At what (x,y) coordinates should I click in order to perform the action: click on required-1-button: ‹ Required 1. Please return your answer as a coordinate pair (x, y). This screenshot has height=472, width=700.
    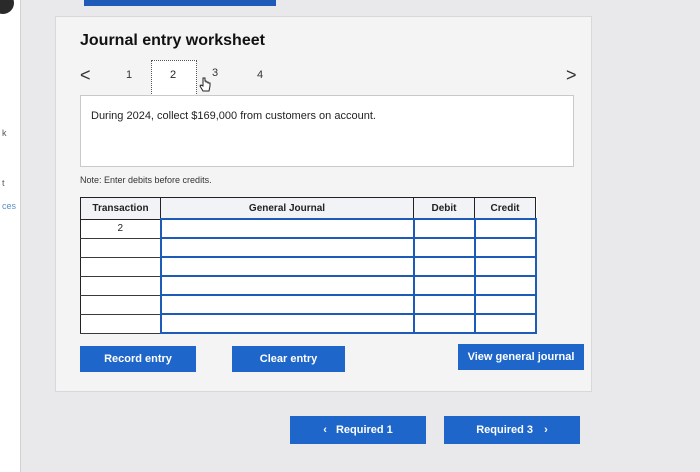
    Looking at the image, I should click on (358, 430).